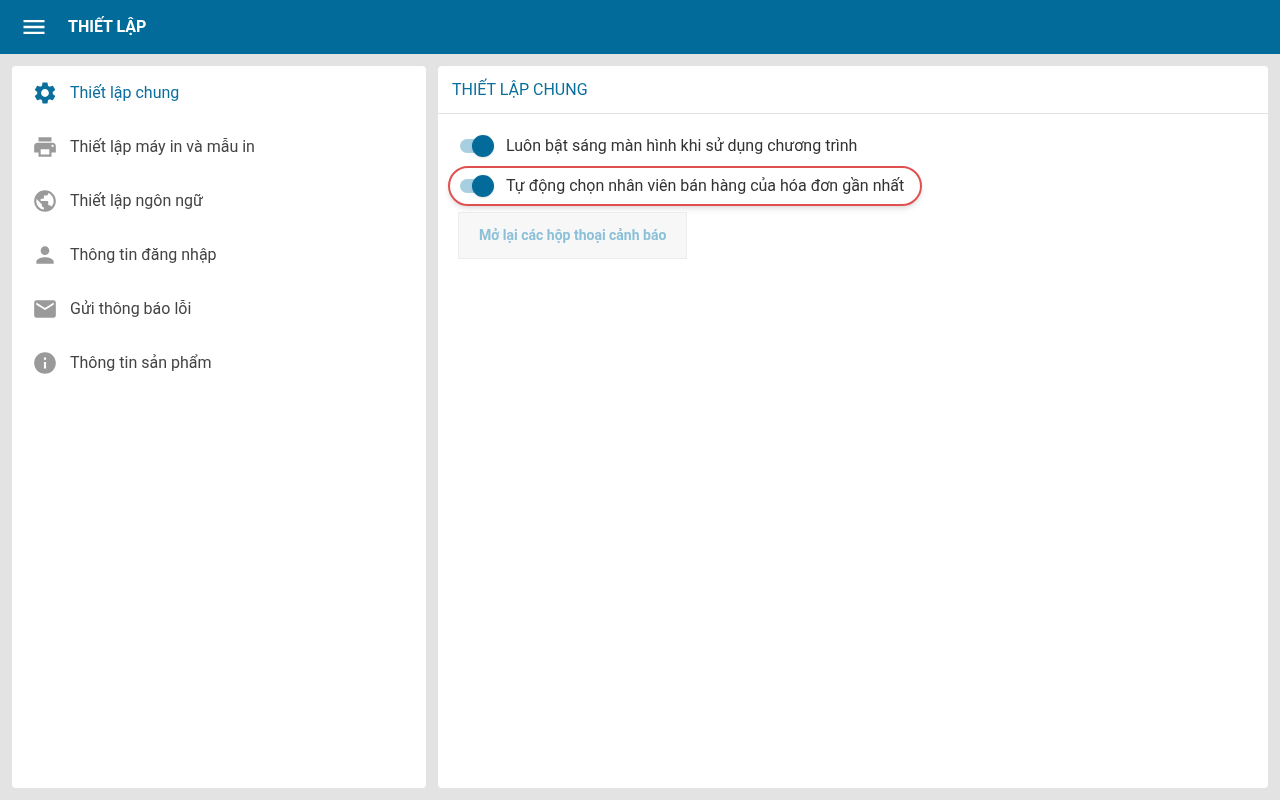 The height and width of the screenshot is (800, 1280). I want to click on settings-icon, so click(45, 93).